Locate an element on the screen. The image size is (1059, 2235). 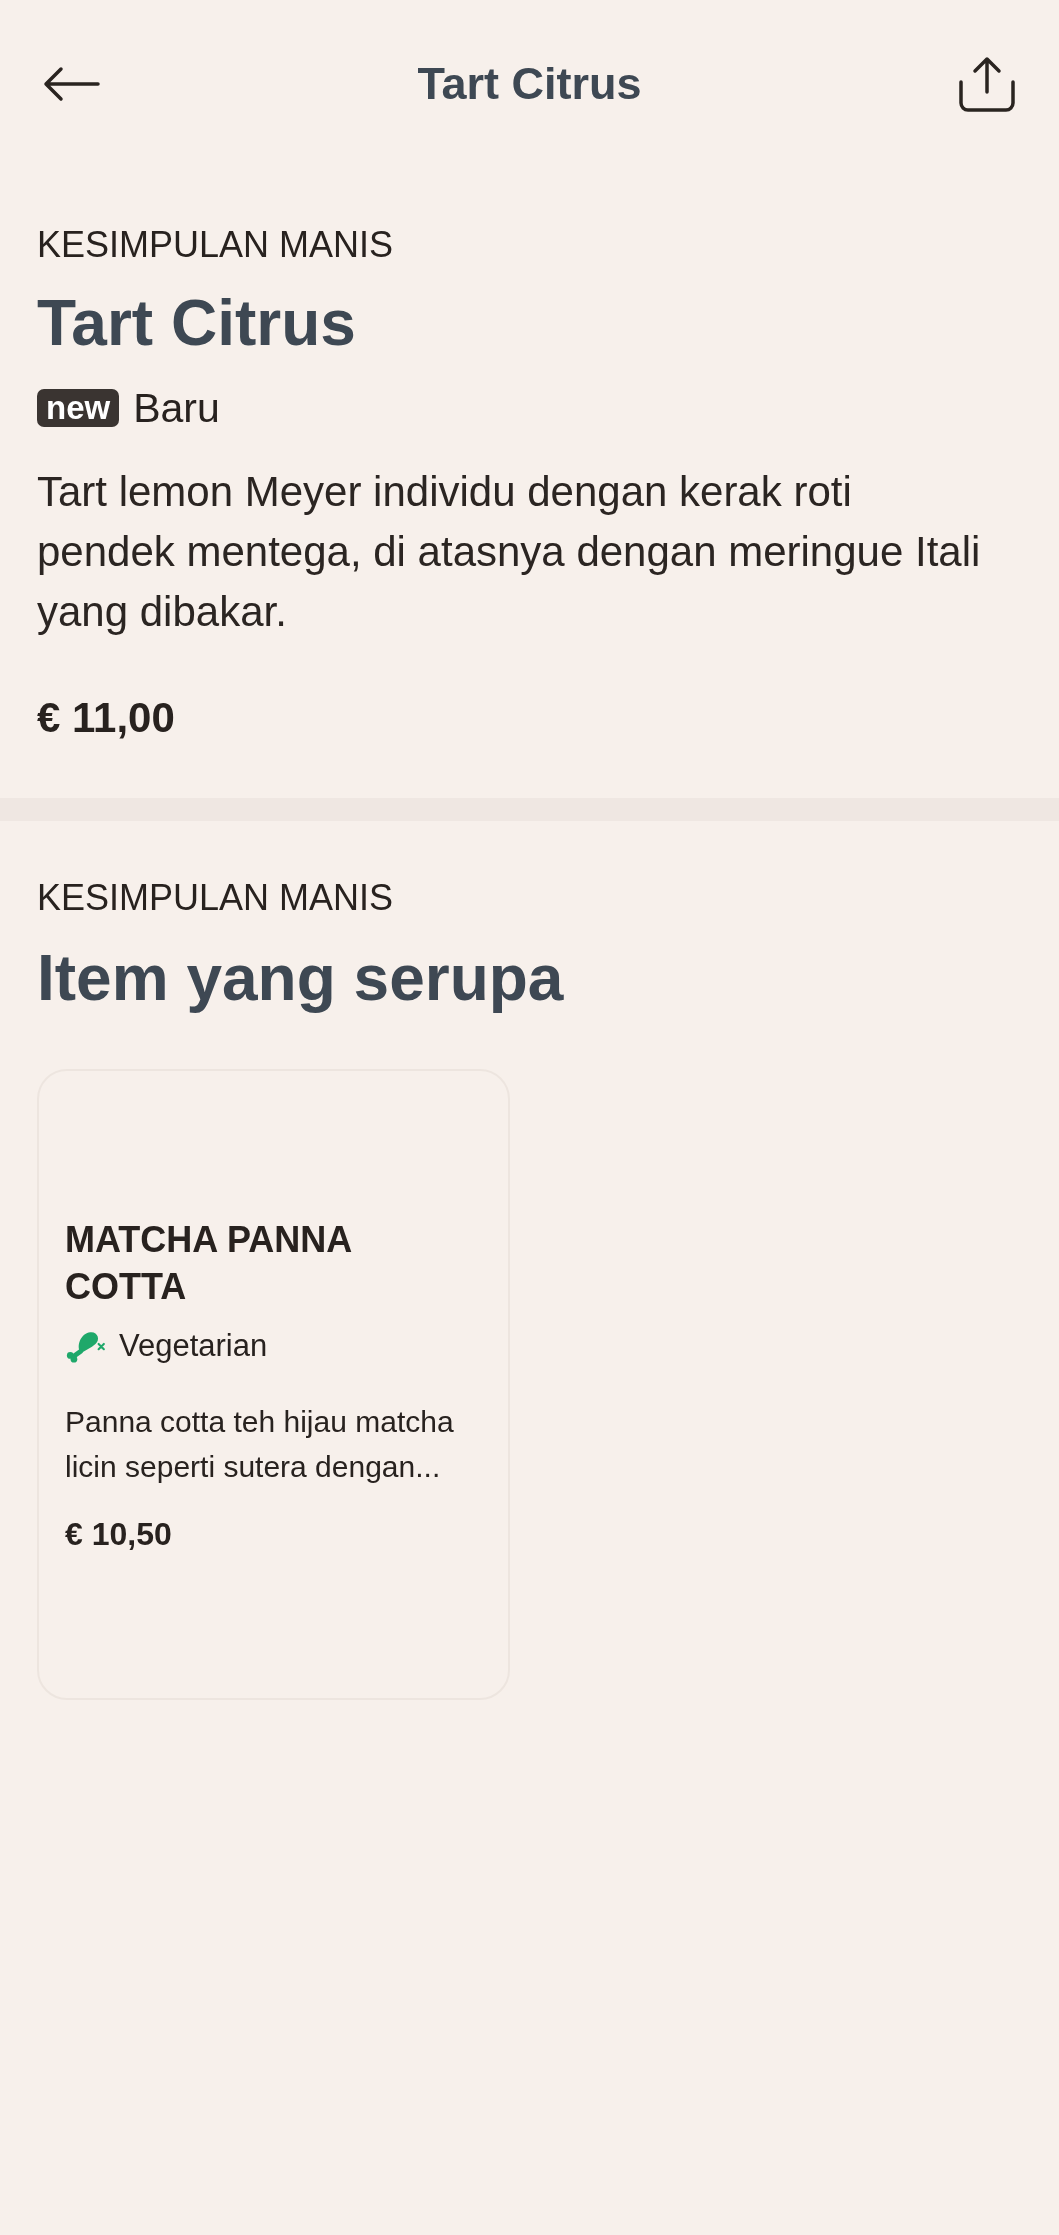
new-tag: new is located at coordinates (78, 408).